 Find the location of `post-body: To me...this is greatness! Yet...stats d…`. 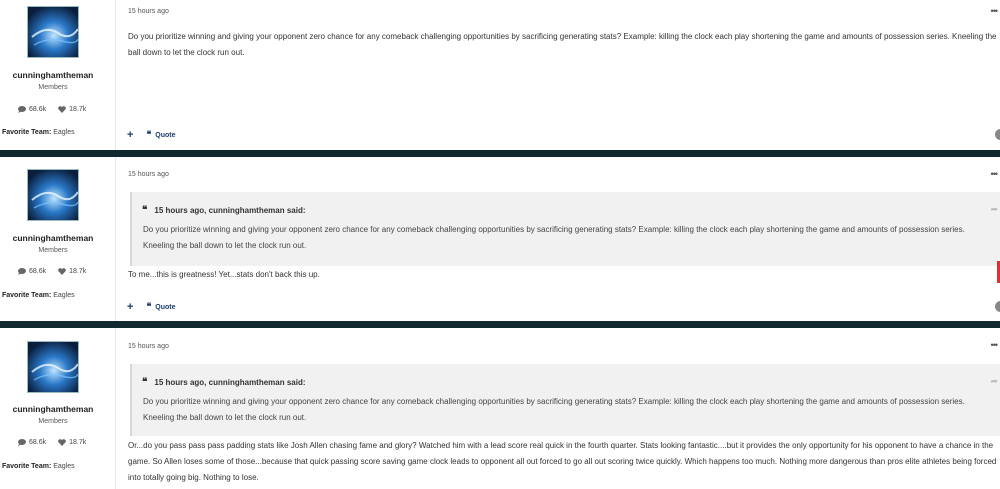

post-body: To me...this is greatness! Yet...stats d… is located at coordinates (224, 274).